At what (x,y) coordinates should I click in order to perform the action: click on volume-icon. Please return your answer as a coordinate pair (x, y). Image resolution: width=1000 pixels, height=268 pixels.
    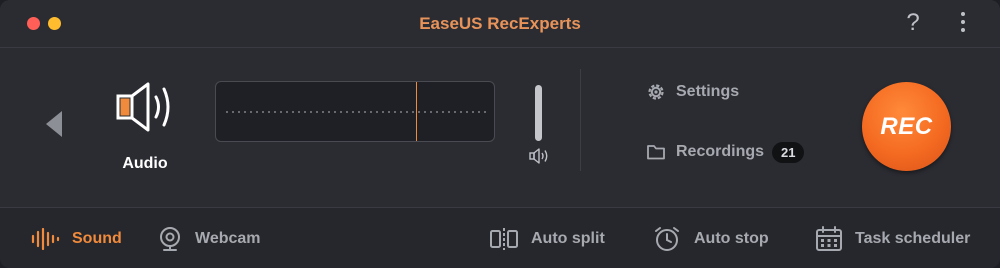
    Looking at the image, I should click on (538, 156).